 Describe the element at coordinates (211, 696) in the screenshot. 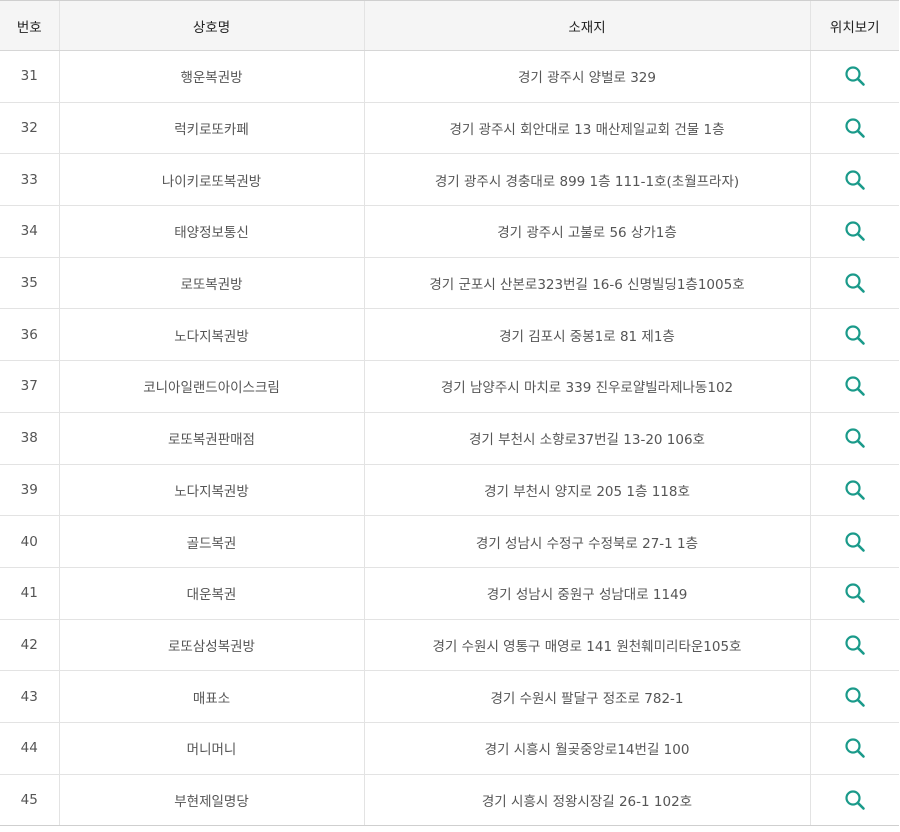

I see `cell-name: 매표소` at that location.